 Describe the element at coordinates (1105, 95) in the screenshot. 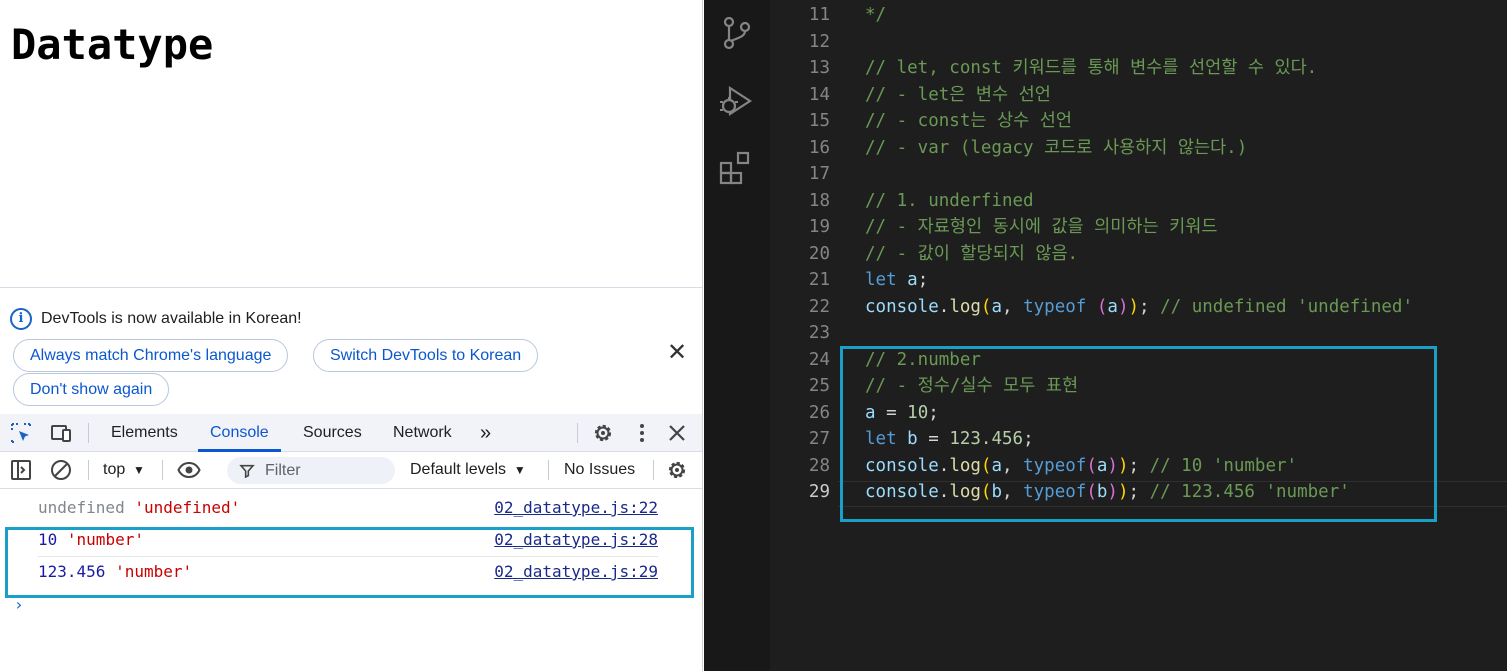

I see `code-line: 14 // - let은 변수 선언` at that location.